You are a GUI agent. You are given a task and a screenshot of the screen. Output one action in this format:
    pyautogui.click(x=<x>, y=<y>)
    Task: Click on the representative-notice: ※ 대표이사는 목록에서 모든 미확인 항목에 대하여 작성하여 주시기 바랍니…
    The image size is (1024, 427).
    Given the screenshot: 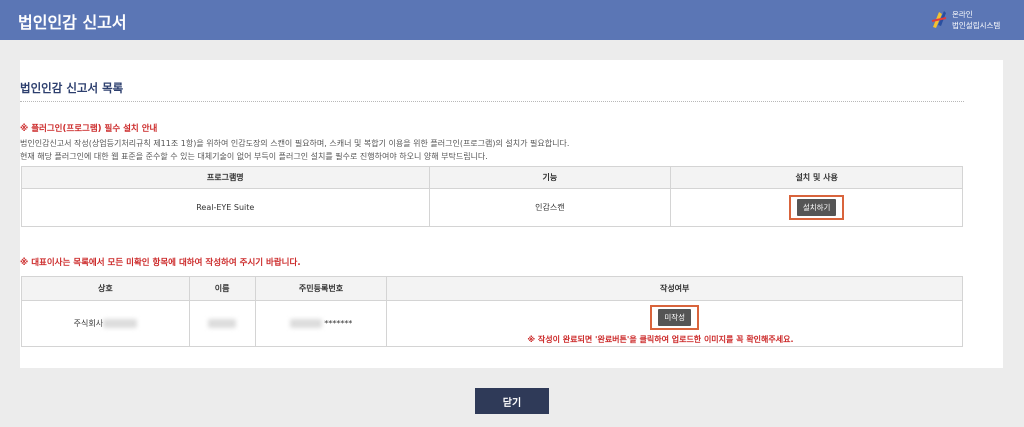 What is the action you would take?
    pyautogui.click(x=160, y=263)
    